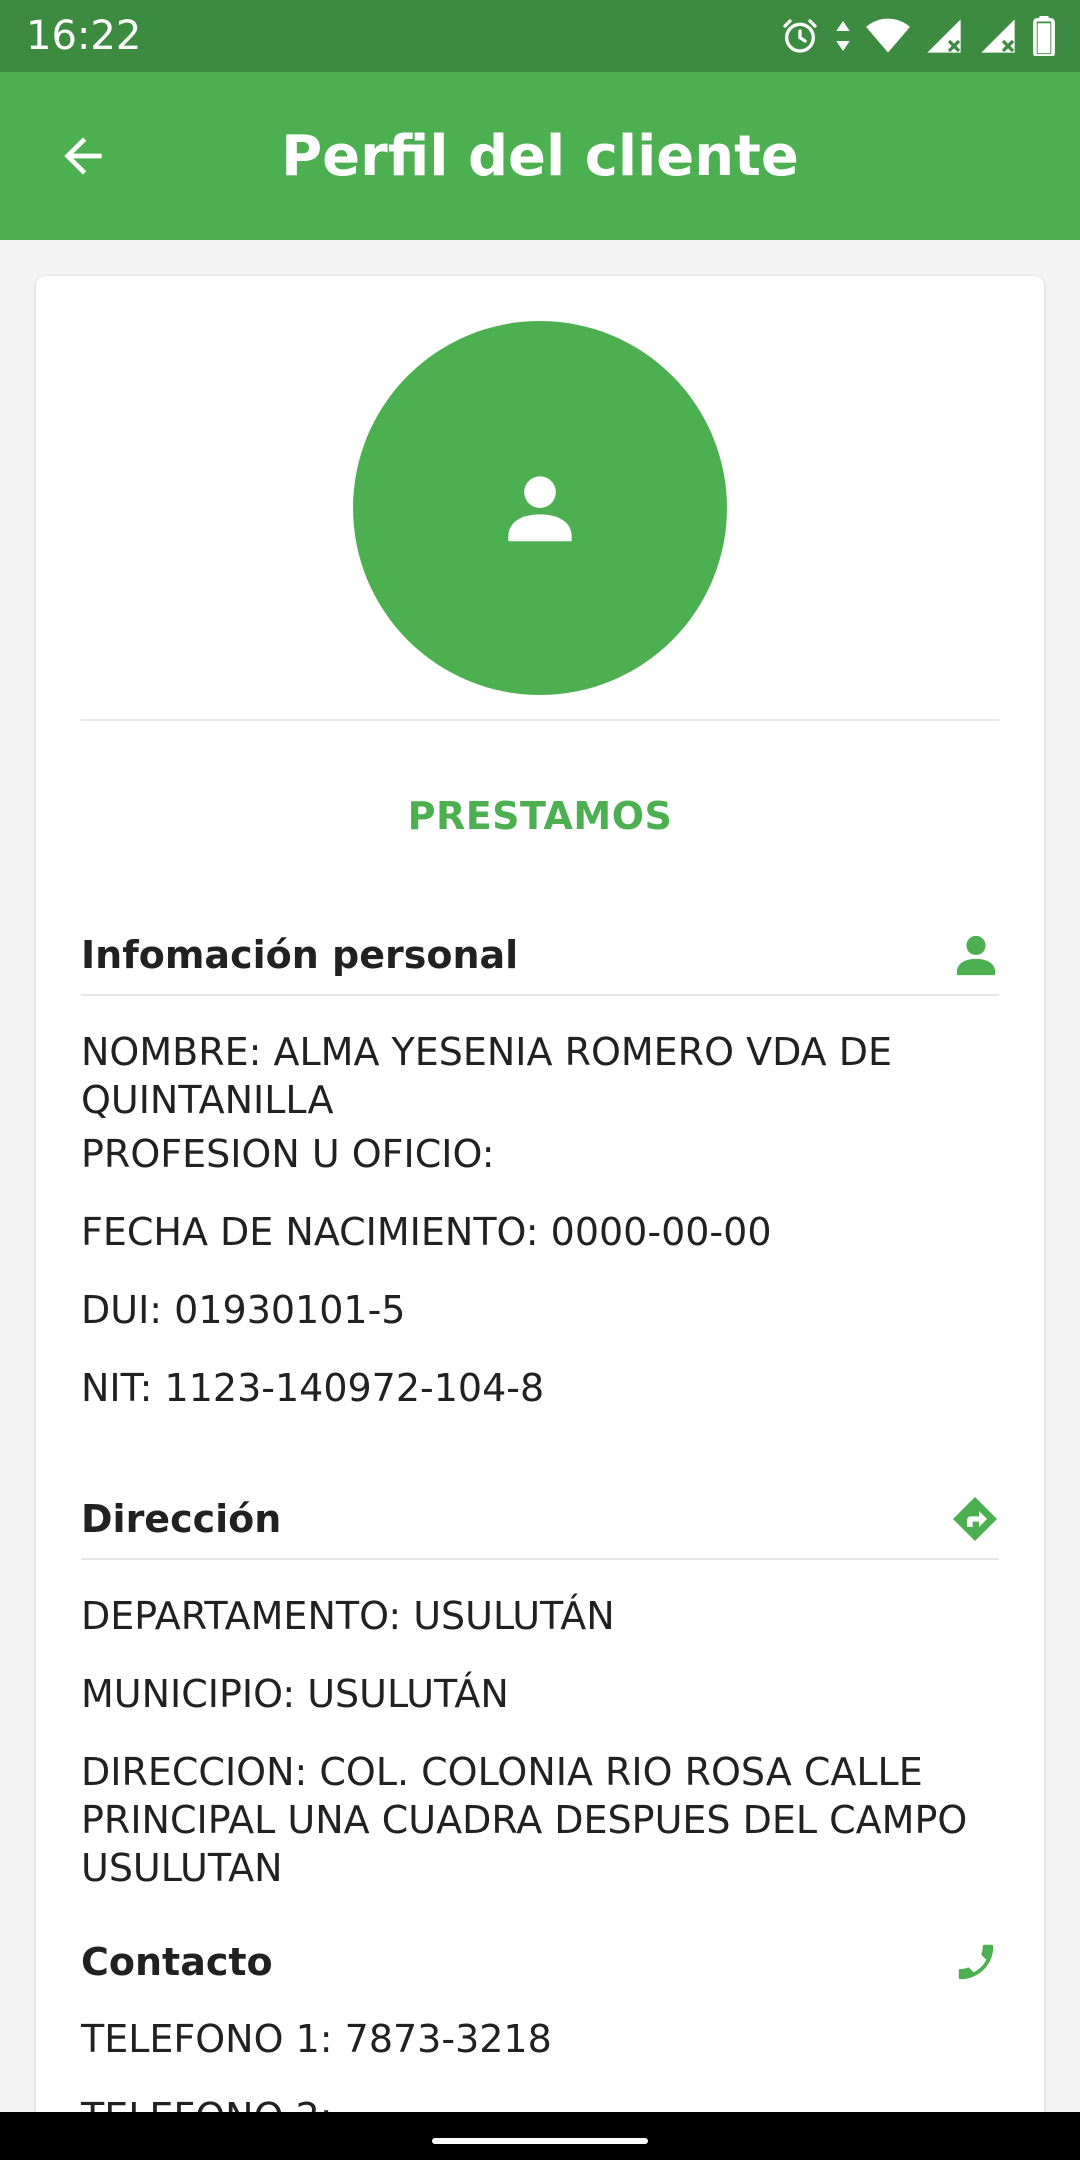 This screenshot has width=1080, height=2160. Describe the element at coordinates (348, 1616) in the screenshot. I see `field-departamento: DEPARTAMENTO: USULUTÁN` at that location.